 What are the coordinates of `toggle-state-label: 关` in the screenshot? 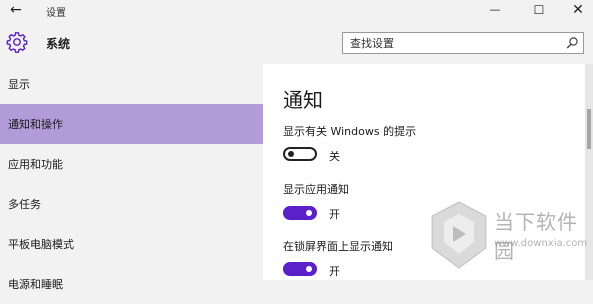 It's located at (334, 156).